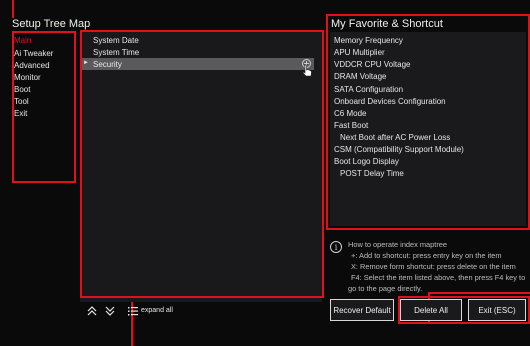 The image size is (530, 346). Describe the element at coordinates (157, 310) in the screenshot. I see `expand-all-label: expand all` at that location.